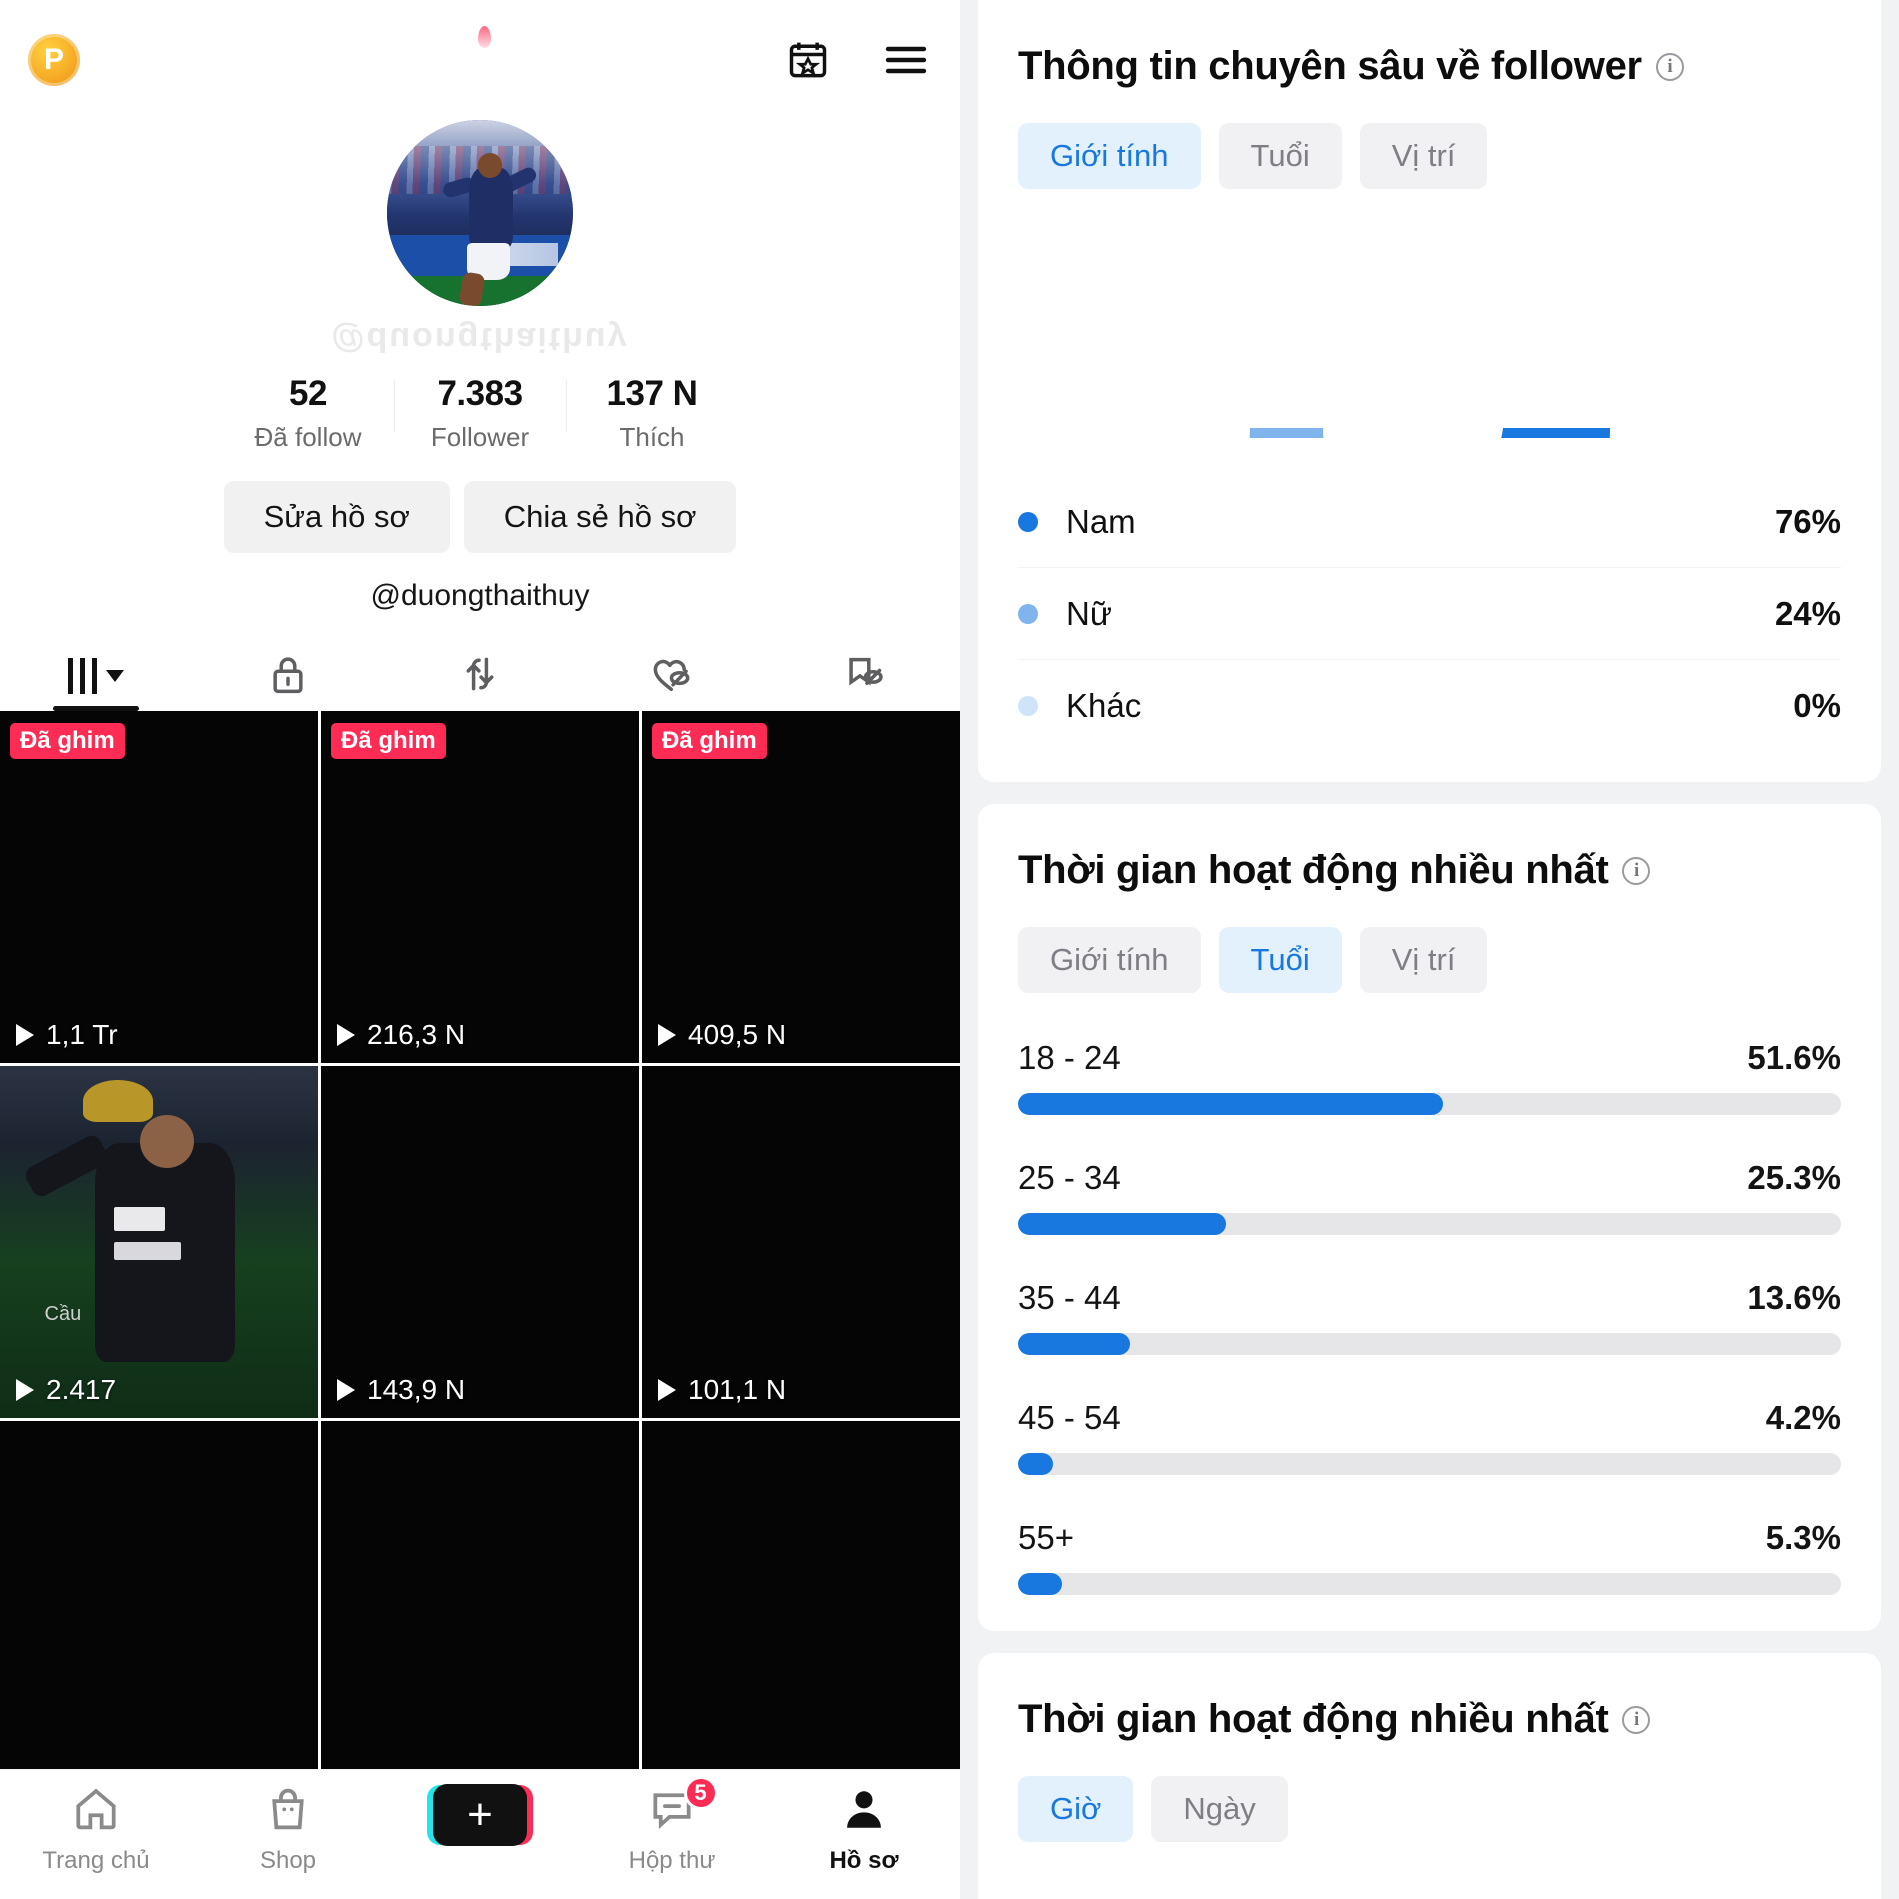 The width and height of the screenshot is (1899, 1899). Describe the element at coordinates (1046, 1537) in the screenshot. I see `bar-category-label: 55+` at that location.